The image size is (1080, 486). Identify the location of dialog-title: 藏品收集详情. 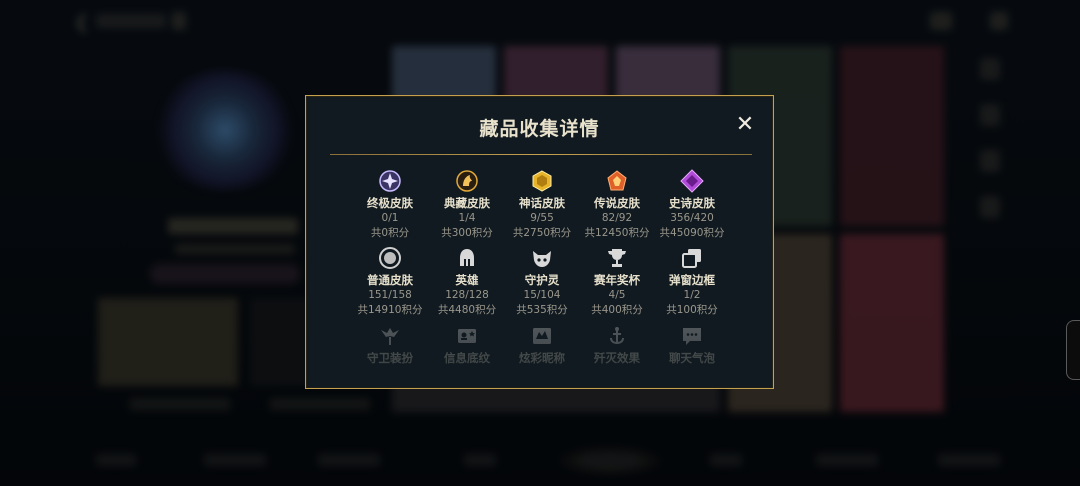
(539, 129).